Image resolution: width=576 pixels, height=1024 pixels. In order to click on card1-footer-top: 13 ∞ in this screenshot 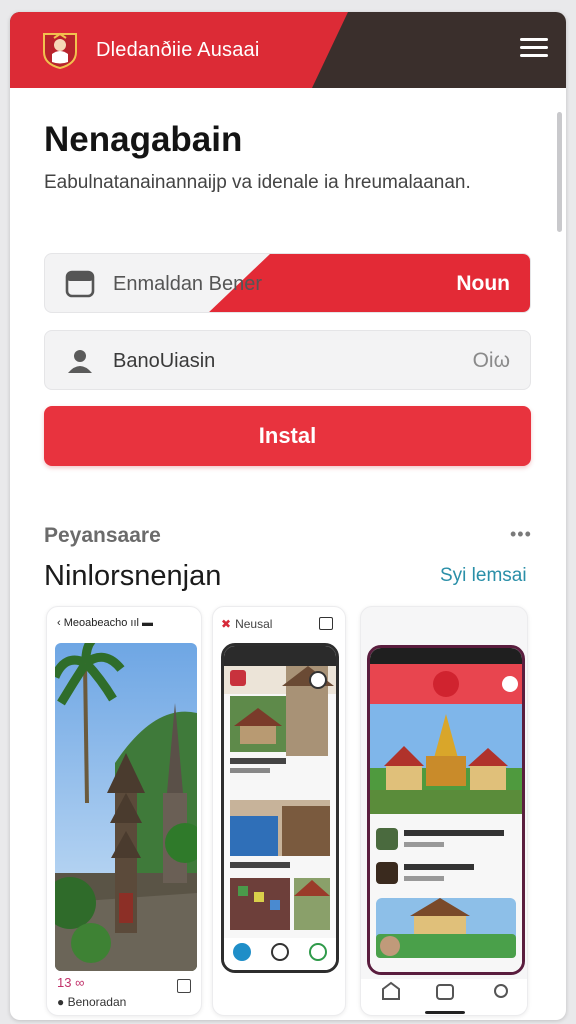, I will do `click(71, 982)`.